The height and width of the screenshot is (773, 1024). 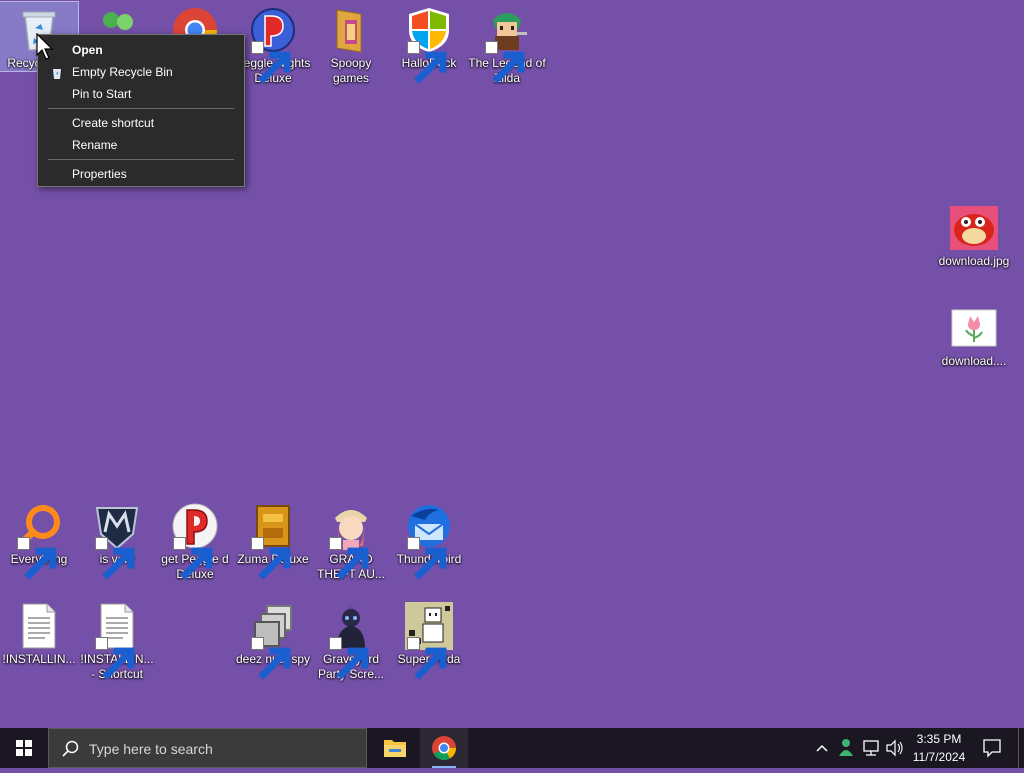 I want to click on menu-item-create-shortcut: Create shortcut, so click(x=141, y=123).